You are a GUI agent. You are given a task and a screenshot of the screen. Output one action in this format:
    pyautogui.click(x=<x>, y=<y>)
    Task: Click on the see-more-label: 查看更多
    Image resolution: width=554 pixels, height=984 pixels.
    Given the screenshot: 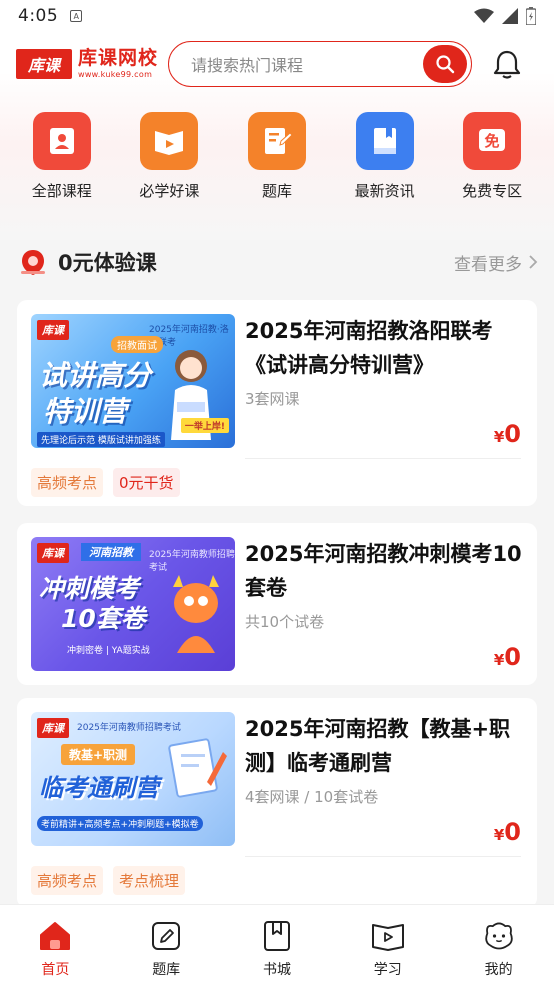 What is the action you would take?
    pyautogui.click(x=488, y=264)
    